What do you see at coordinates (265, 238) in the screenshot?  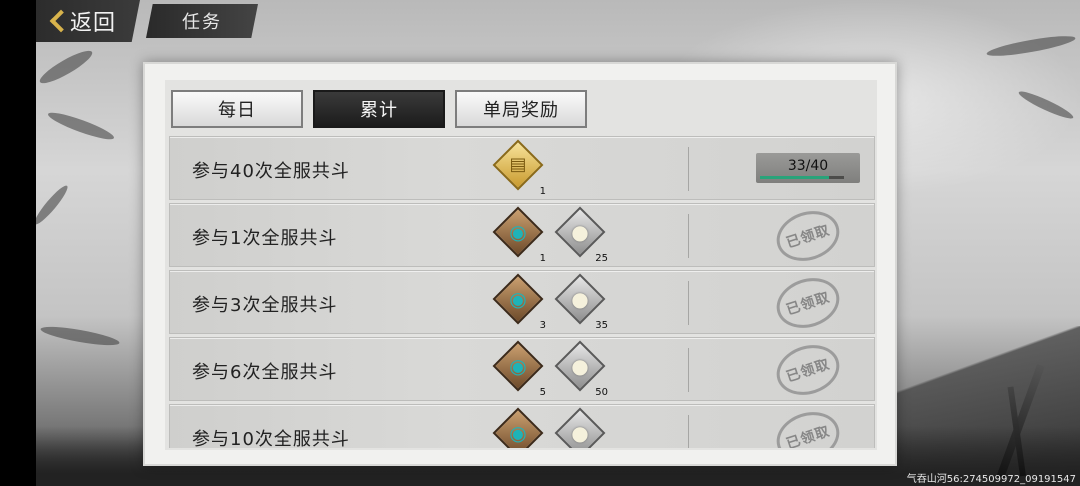 I see `task-label: 参与1次全服共斗` at bounding box center [265, 238].